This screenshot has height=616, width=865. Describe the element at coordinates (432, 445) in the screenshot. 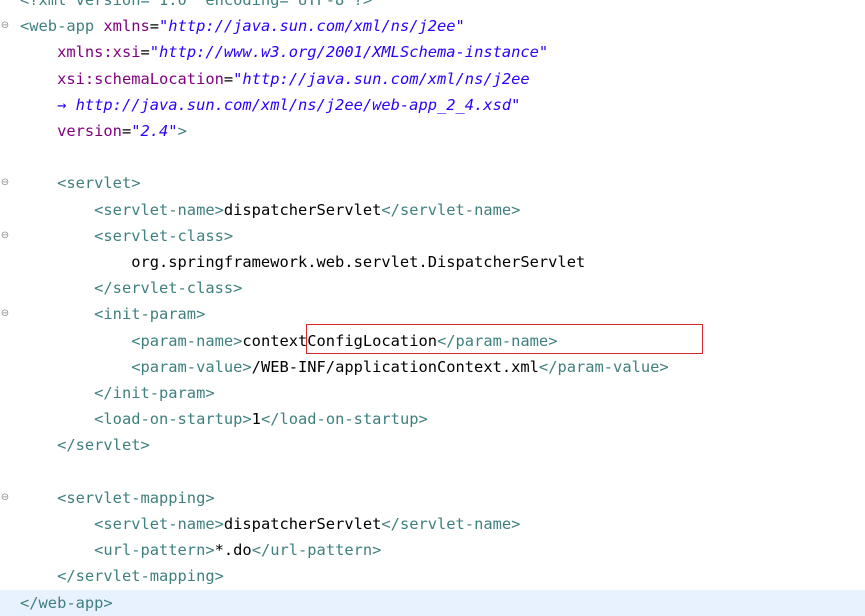

I see `code-line: </servlet>` at that location.